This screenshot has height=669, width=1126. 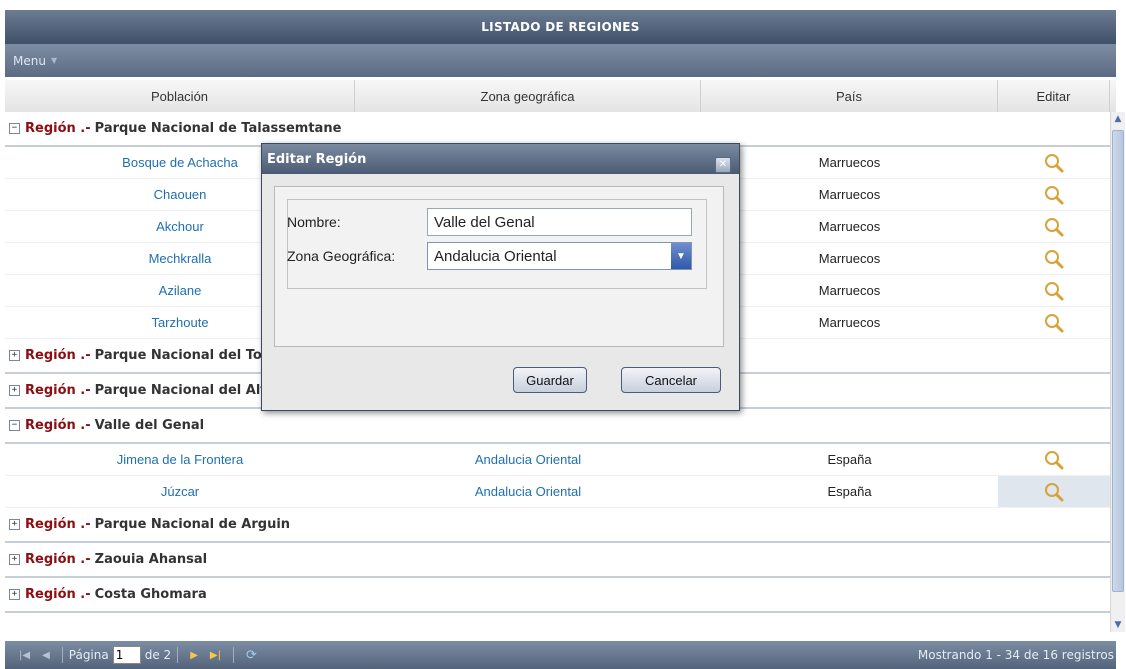 I want to click on group-name: Valle del Genal, so click(x=149, y=425).